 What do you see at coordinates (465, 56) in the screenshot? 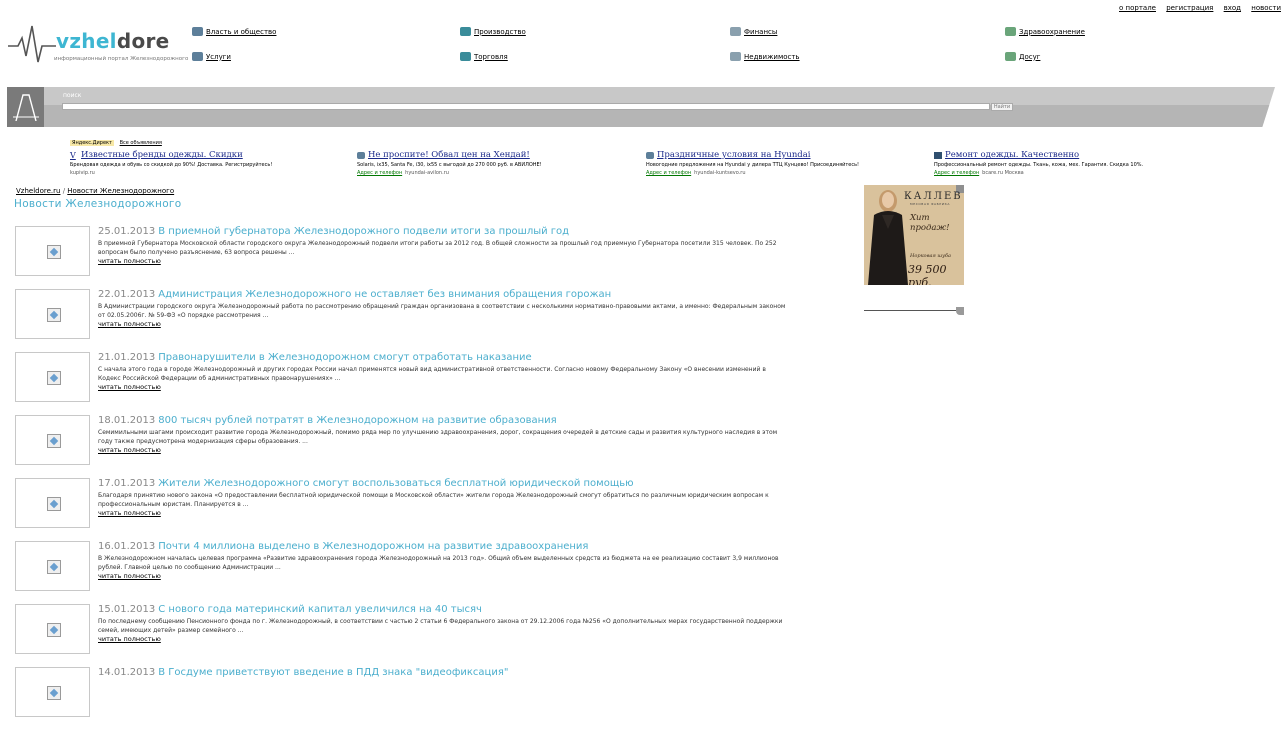
I see `shopping-bag-icon` at bounding box center [465, 56].